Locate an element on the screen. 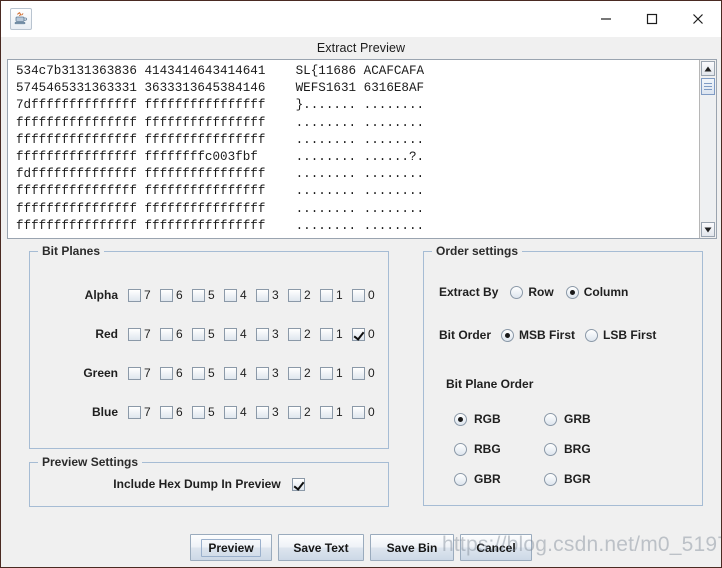 The width and height of the screenshot is (722, 568). bit-plane-checkbox-red-2: 2 is located at coordinates (304, 334).